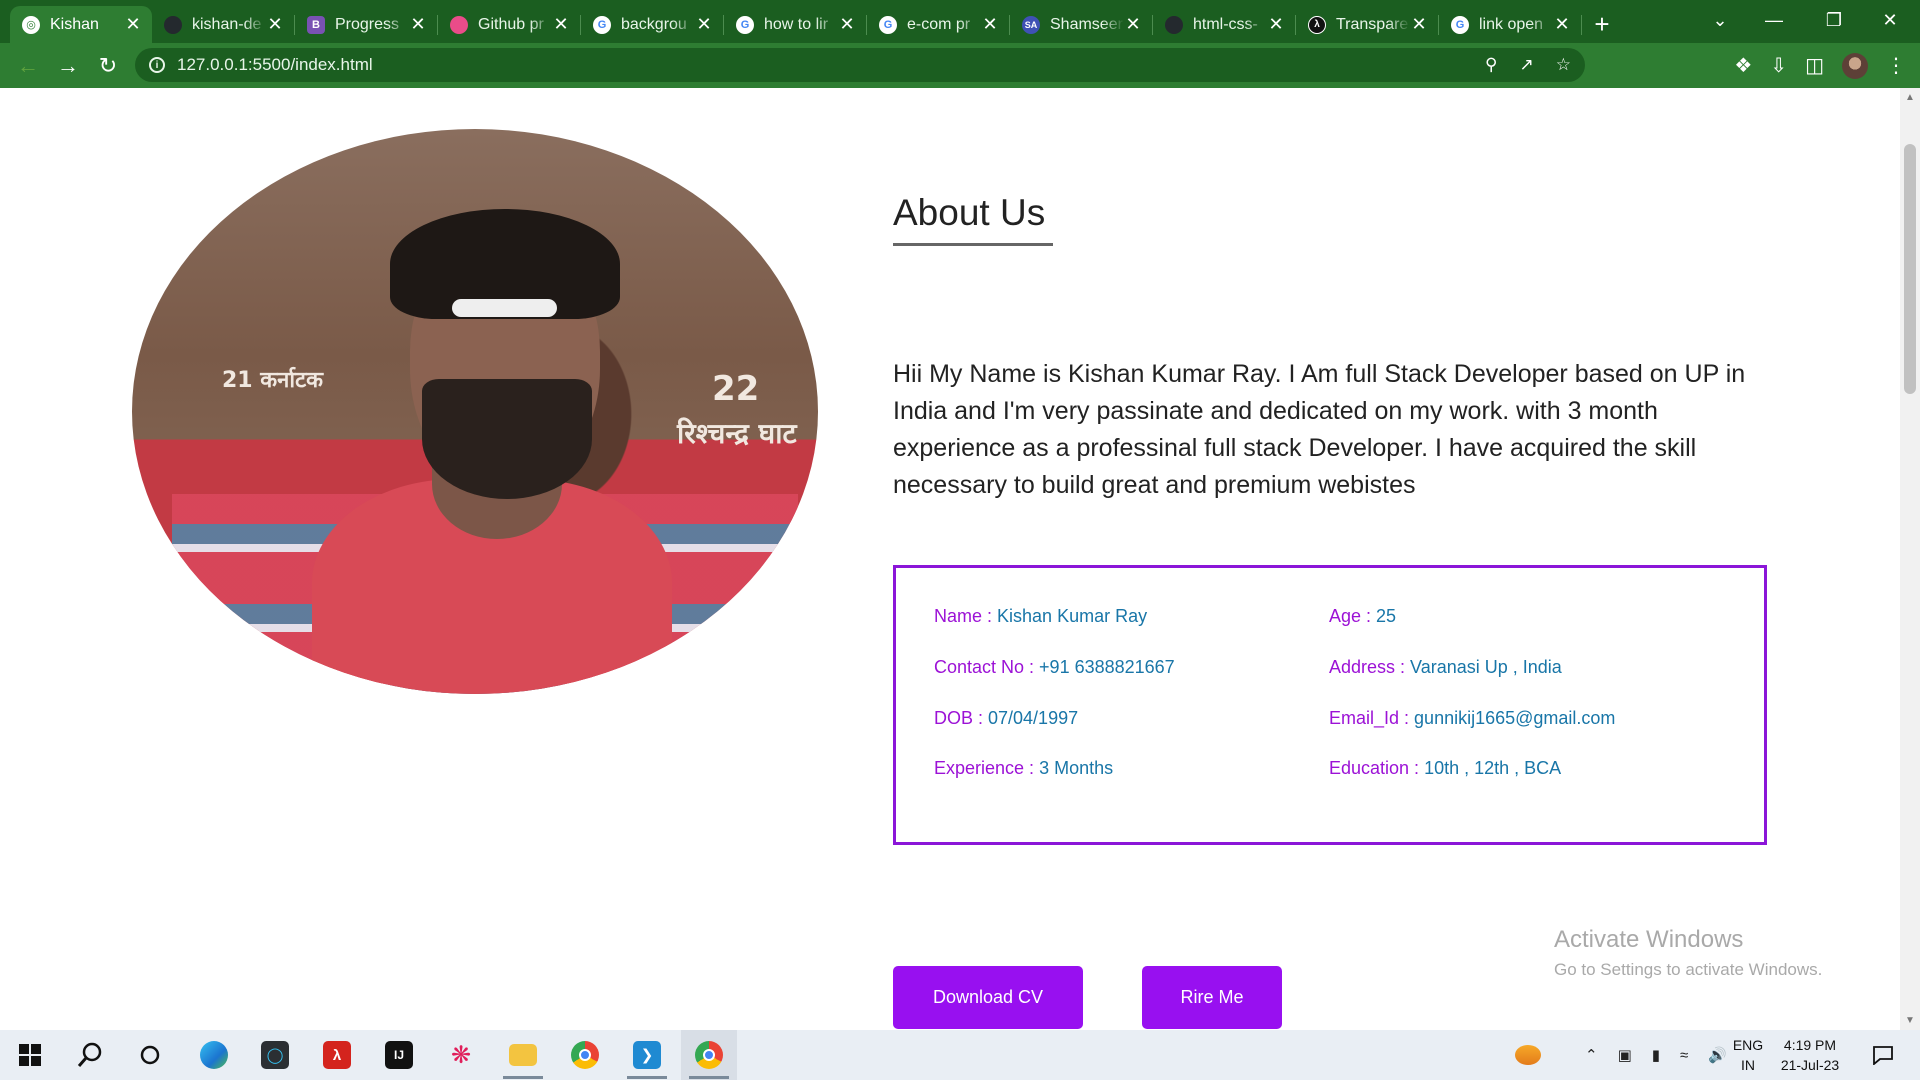 The width and height of the screenshot is (1920, 1080). Describe the element at coordinates (275, 1055) in the screenshot. I see `app-icon: ◯` at that location.